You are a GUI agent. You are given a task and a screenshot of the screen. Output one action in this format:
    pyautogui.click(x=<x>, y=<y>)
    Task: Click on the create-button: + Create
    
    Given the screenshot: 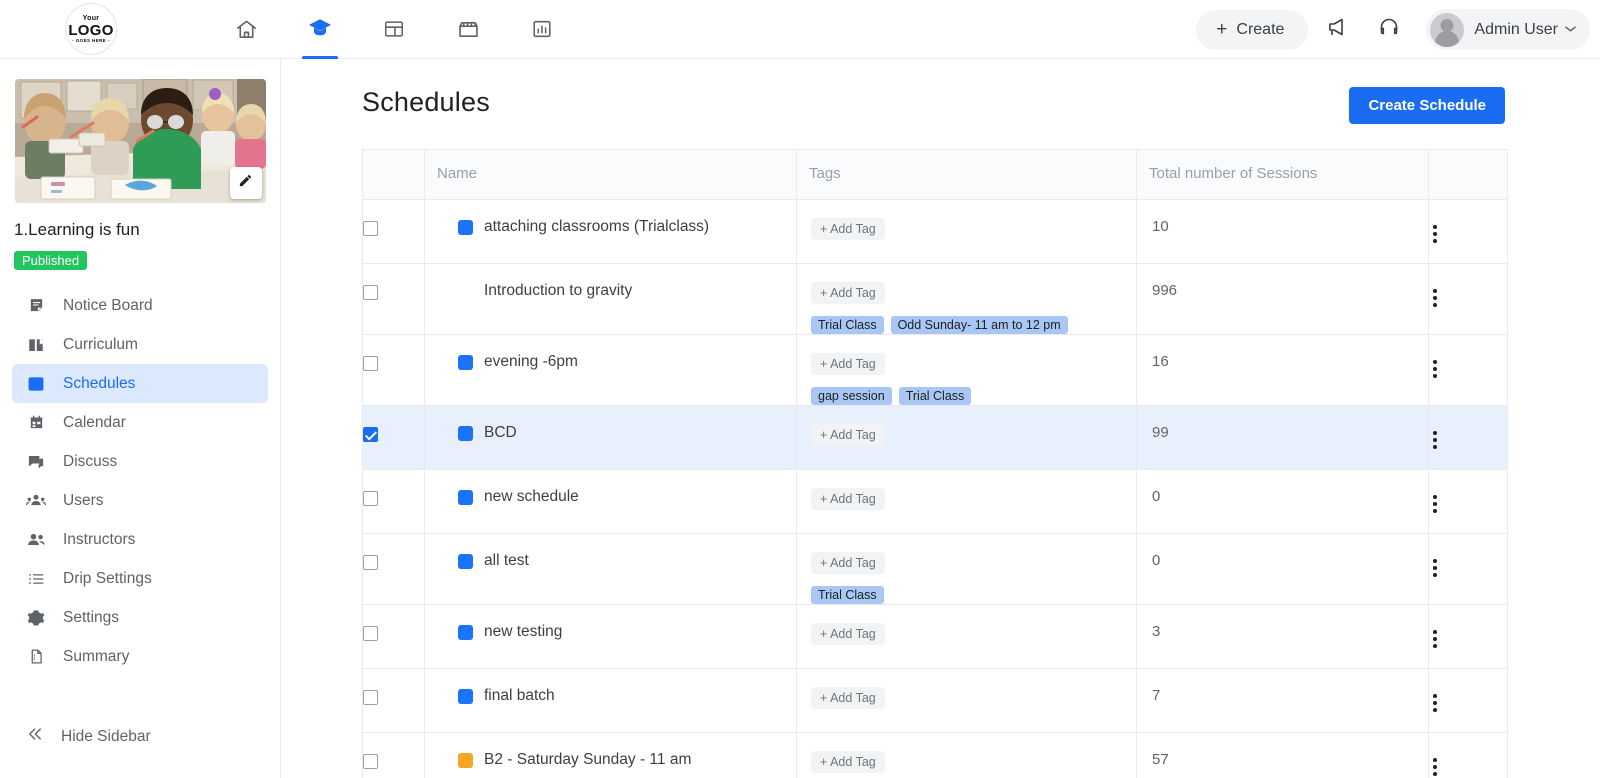 What is the action you would take?
    pyautogui.click(x=1252, y=29)
    